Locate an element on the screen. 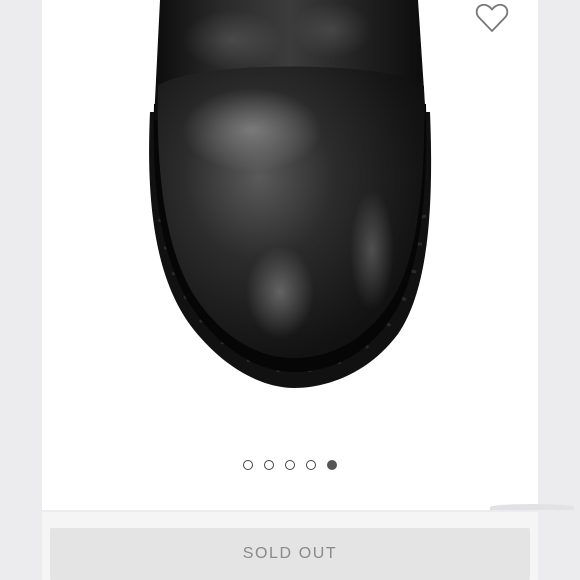 The width and height of the screenshot is (580, 580). carousel-dot-5-active is located at coordinates (332, 465).